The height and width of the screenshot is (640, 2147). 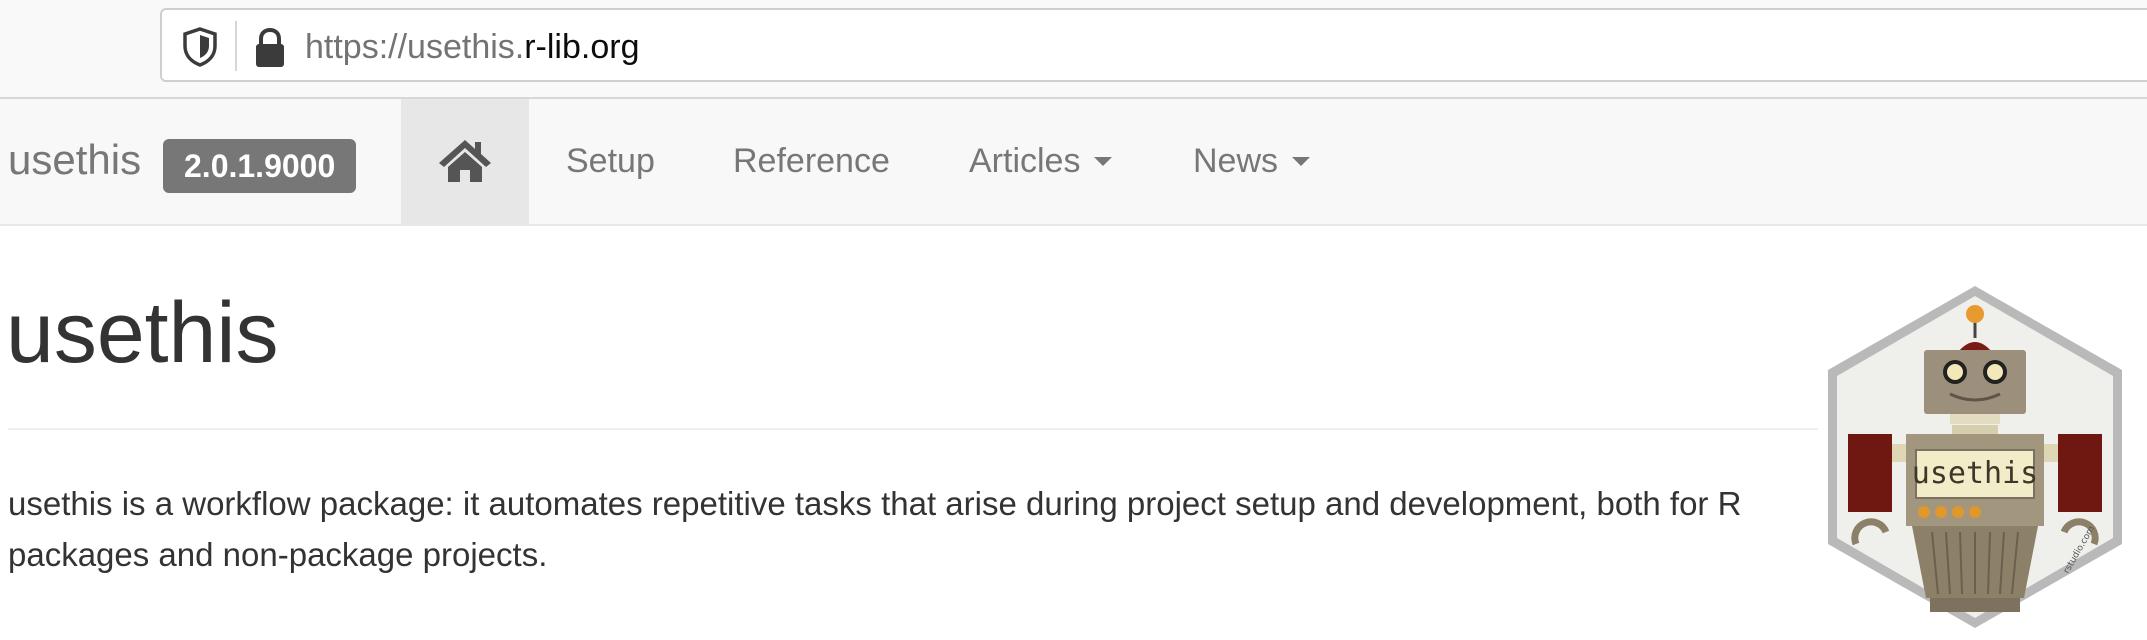 I want to click on url-text: https://usethis.r-lib.org, so click(x=472, y=47).